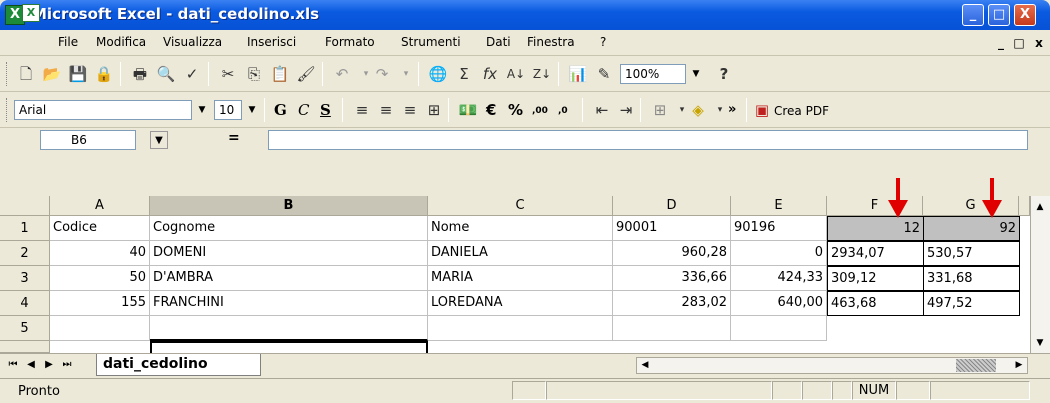 The height and width of the screenshot is (403, 1050). What do you see at coordinates (31, 13) in the screenshot?
I see `workbook-icon: X` at bounding box center [31, 13].